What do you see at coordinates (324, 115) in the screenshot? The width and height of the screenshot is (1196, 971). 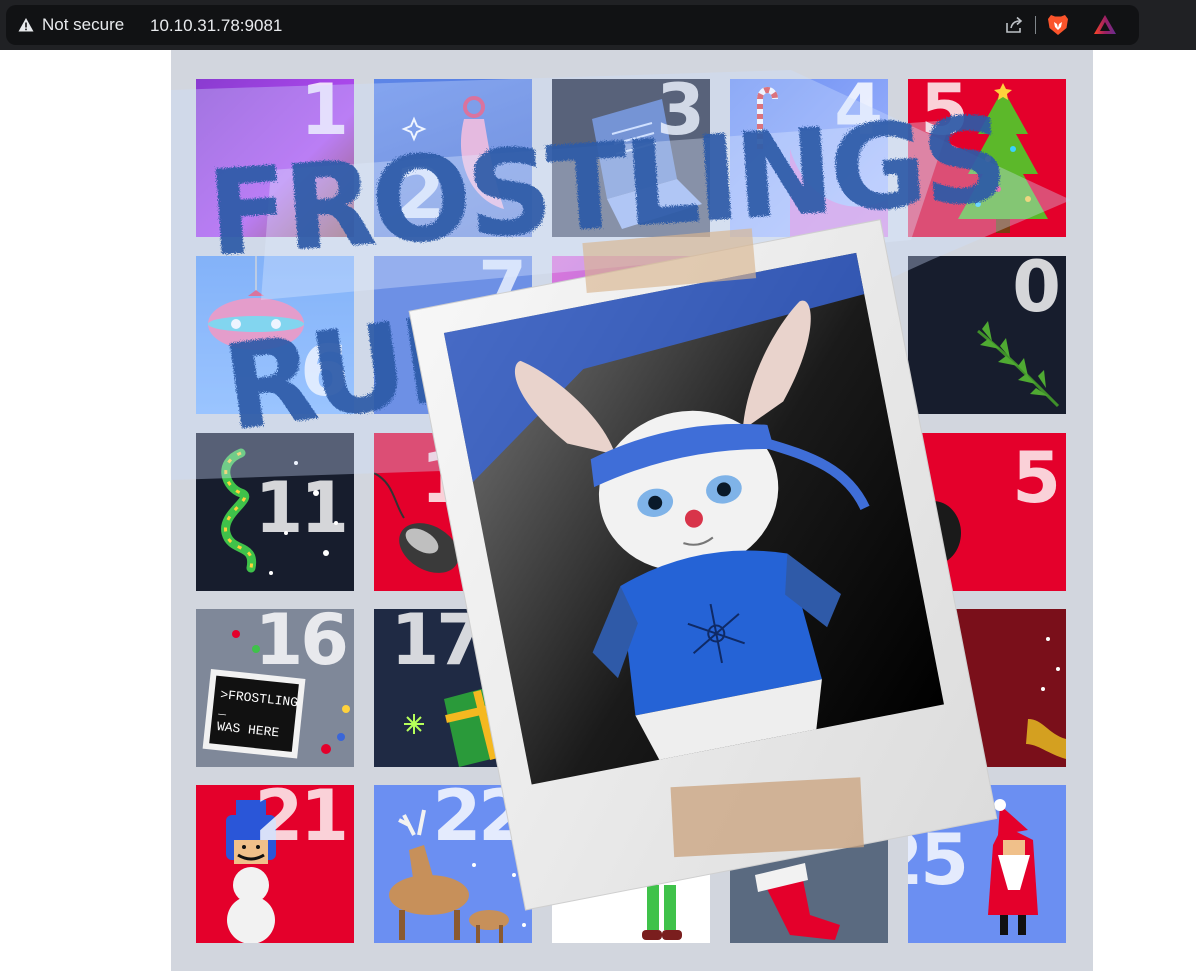 I see `day-number: 1` at bounding box center [324, 115].